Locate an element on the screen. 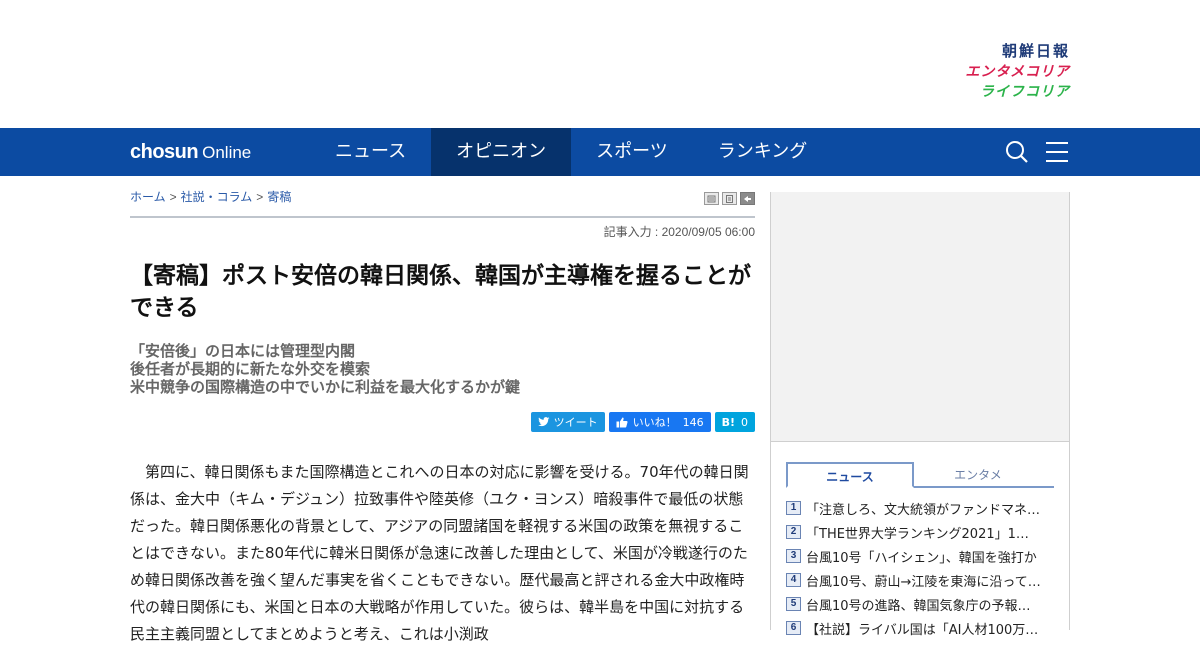 Image resolution: width=1200 pixels, height=648 pixels. tweet-label: ツイート is located at coordinates (575, 422).